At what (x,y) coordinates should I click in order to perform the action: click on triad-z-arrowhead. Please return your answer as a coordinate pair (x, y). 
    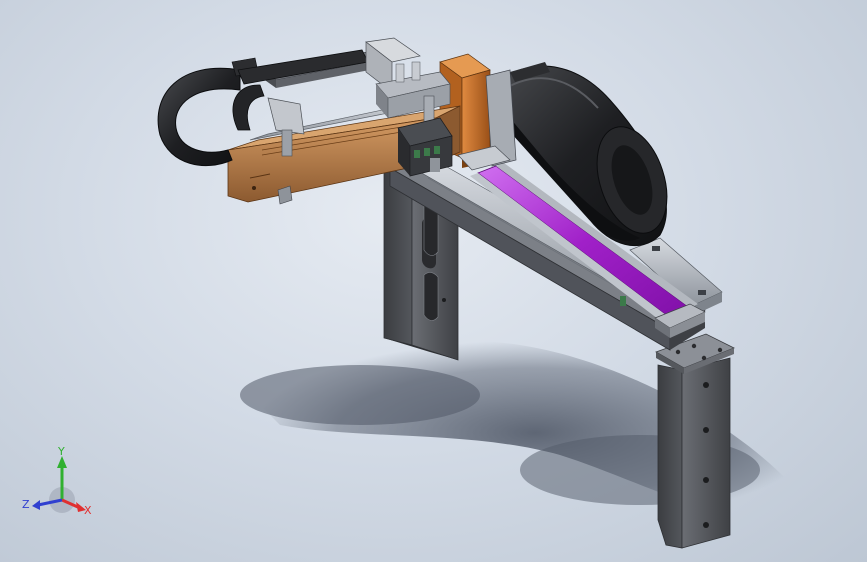
    Looking at the image, I should click on (36, 505).